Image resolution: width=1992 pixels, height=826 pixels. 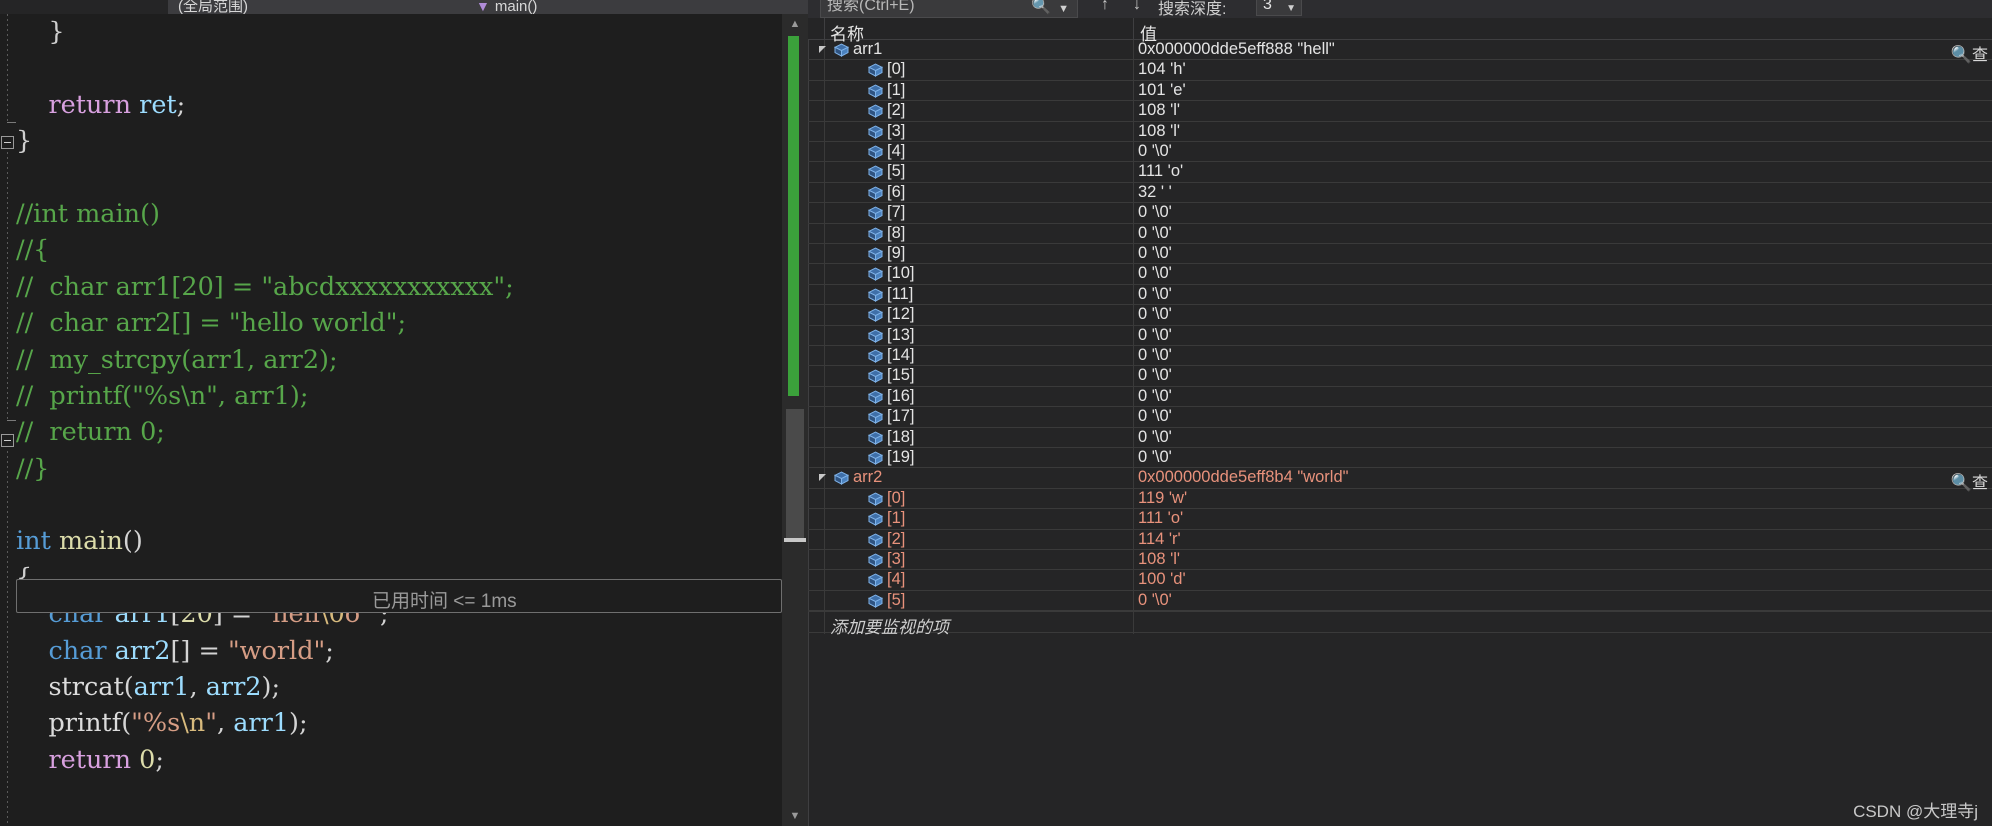 What do you see at coordinates (901, 376) in the screenshot?
I see `watch-row-name: [15]` at bounding box center [901, 376].